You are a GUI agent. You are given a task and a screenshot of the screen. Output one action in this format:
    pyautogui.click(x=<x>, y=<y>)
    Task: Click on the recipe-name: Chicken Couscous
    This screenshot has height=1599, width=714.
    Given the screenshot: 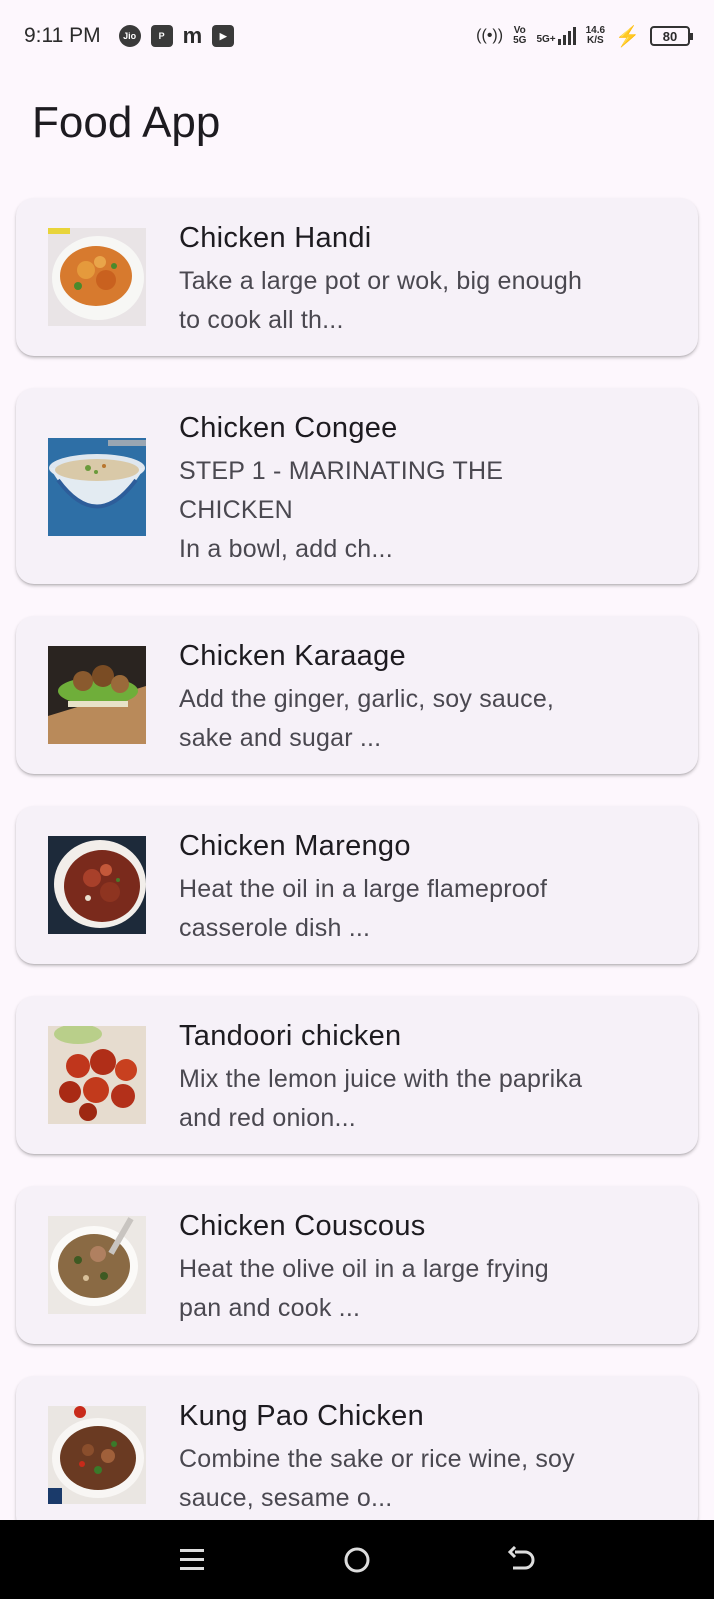 What is the action you would take?
    pyautogui.click(x=302, y=1226)
    